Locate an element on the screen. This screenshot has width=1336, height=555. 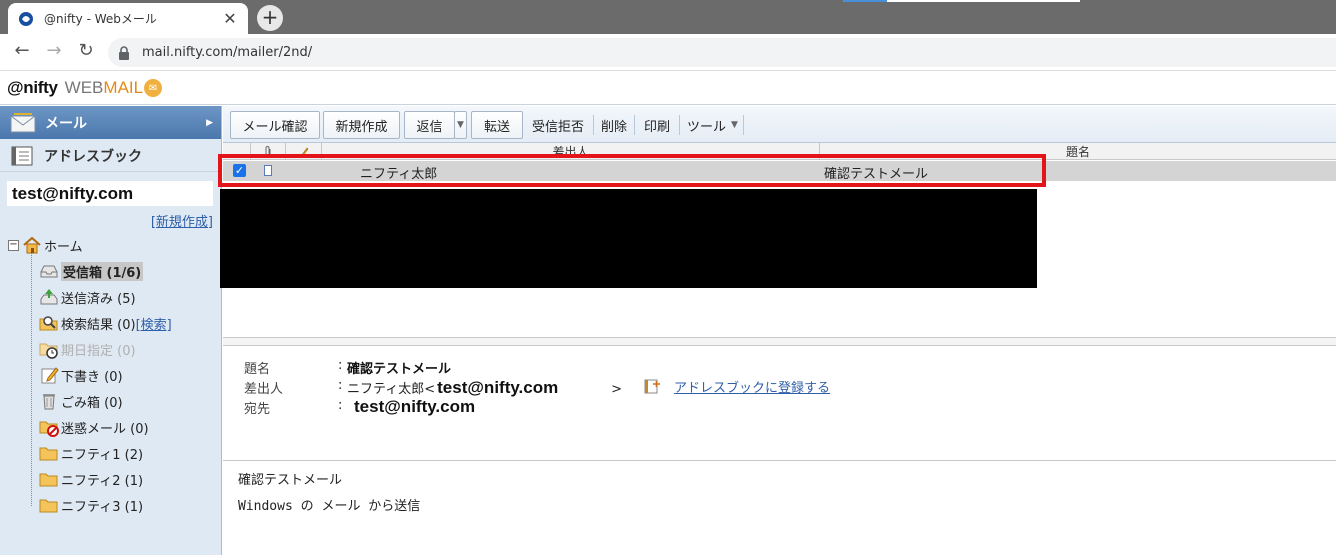
reload-button: ↻ is located at coordinates (86, 52).